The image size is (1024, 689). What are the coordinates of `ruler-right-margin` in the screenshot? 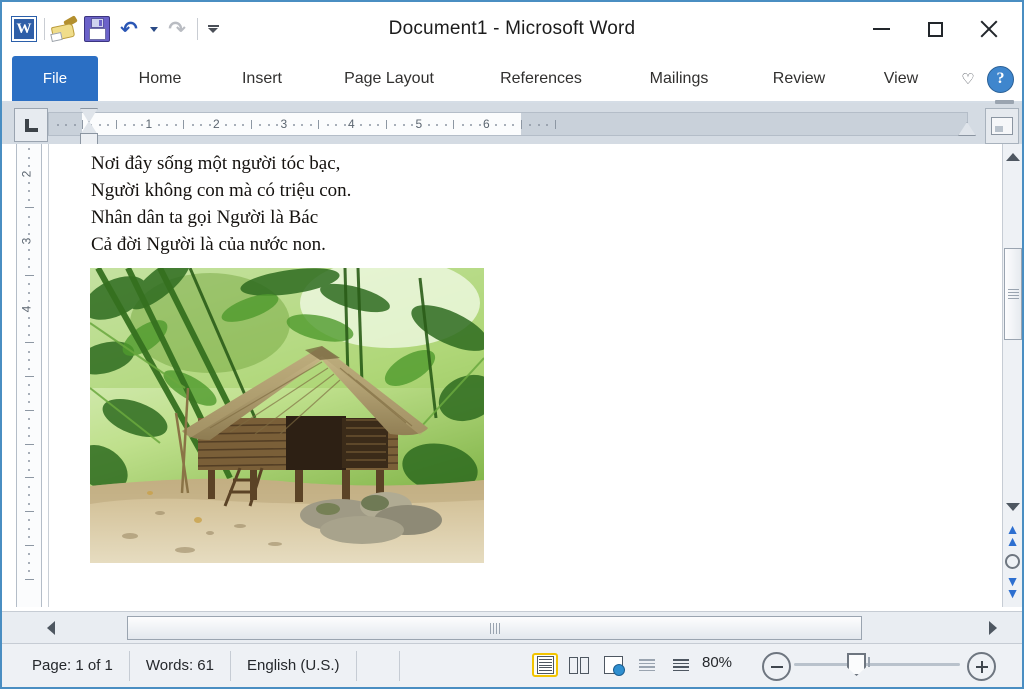 It's located at (743, 124).